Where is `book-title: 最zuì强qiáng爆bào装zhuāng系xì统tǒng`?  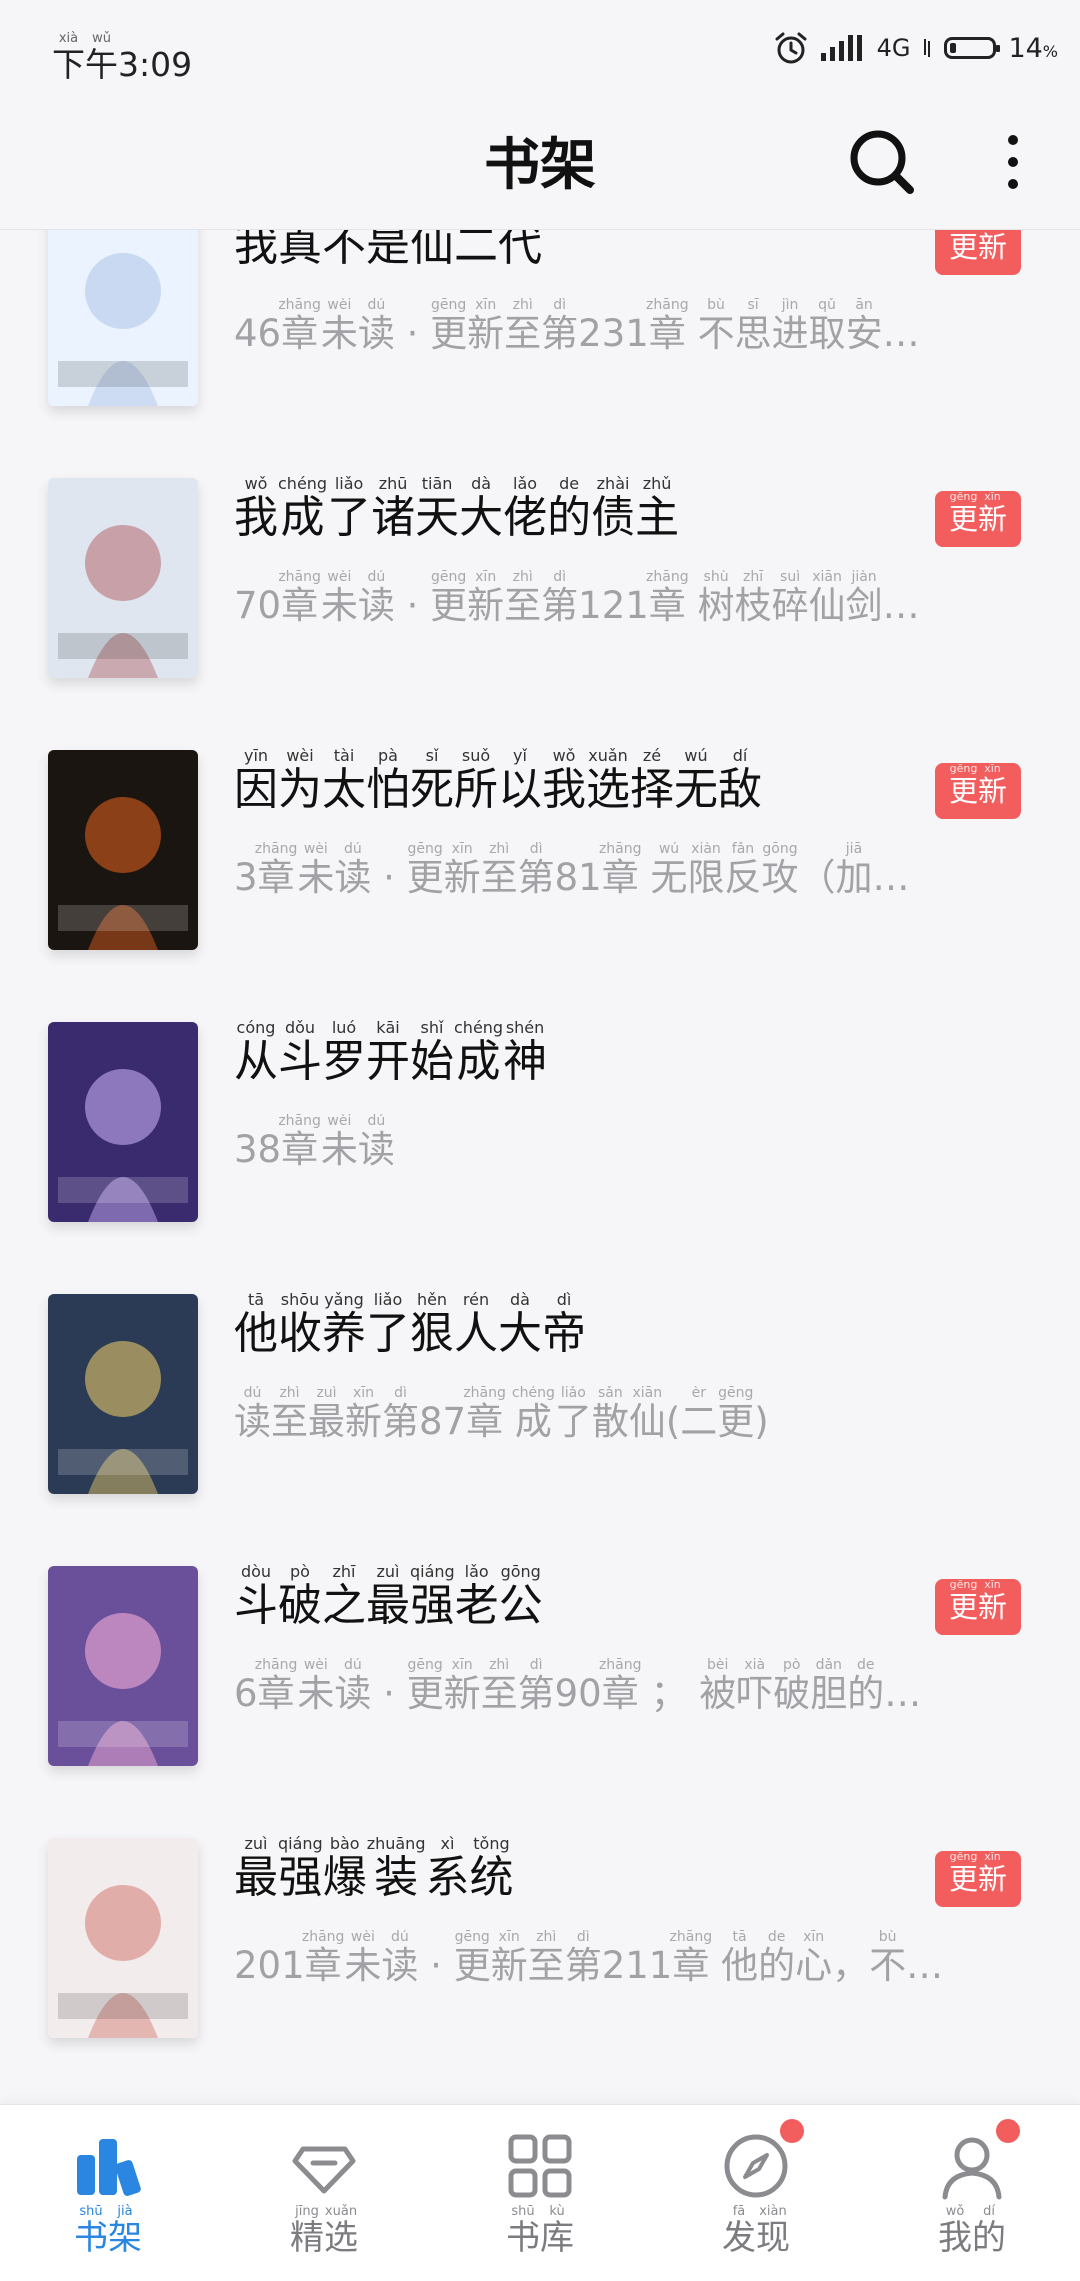 book-title: 最zuì强qiáng爆bào装zhuāng系xì统tǒng is located at coordinates (374, 1868).